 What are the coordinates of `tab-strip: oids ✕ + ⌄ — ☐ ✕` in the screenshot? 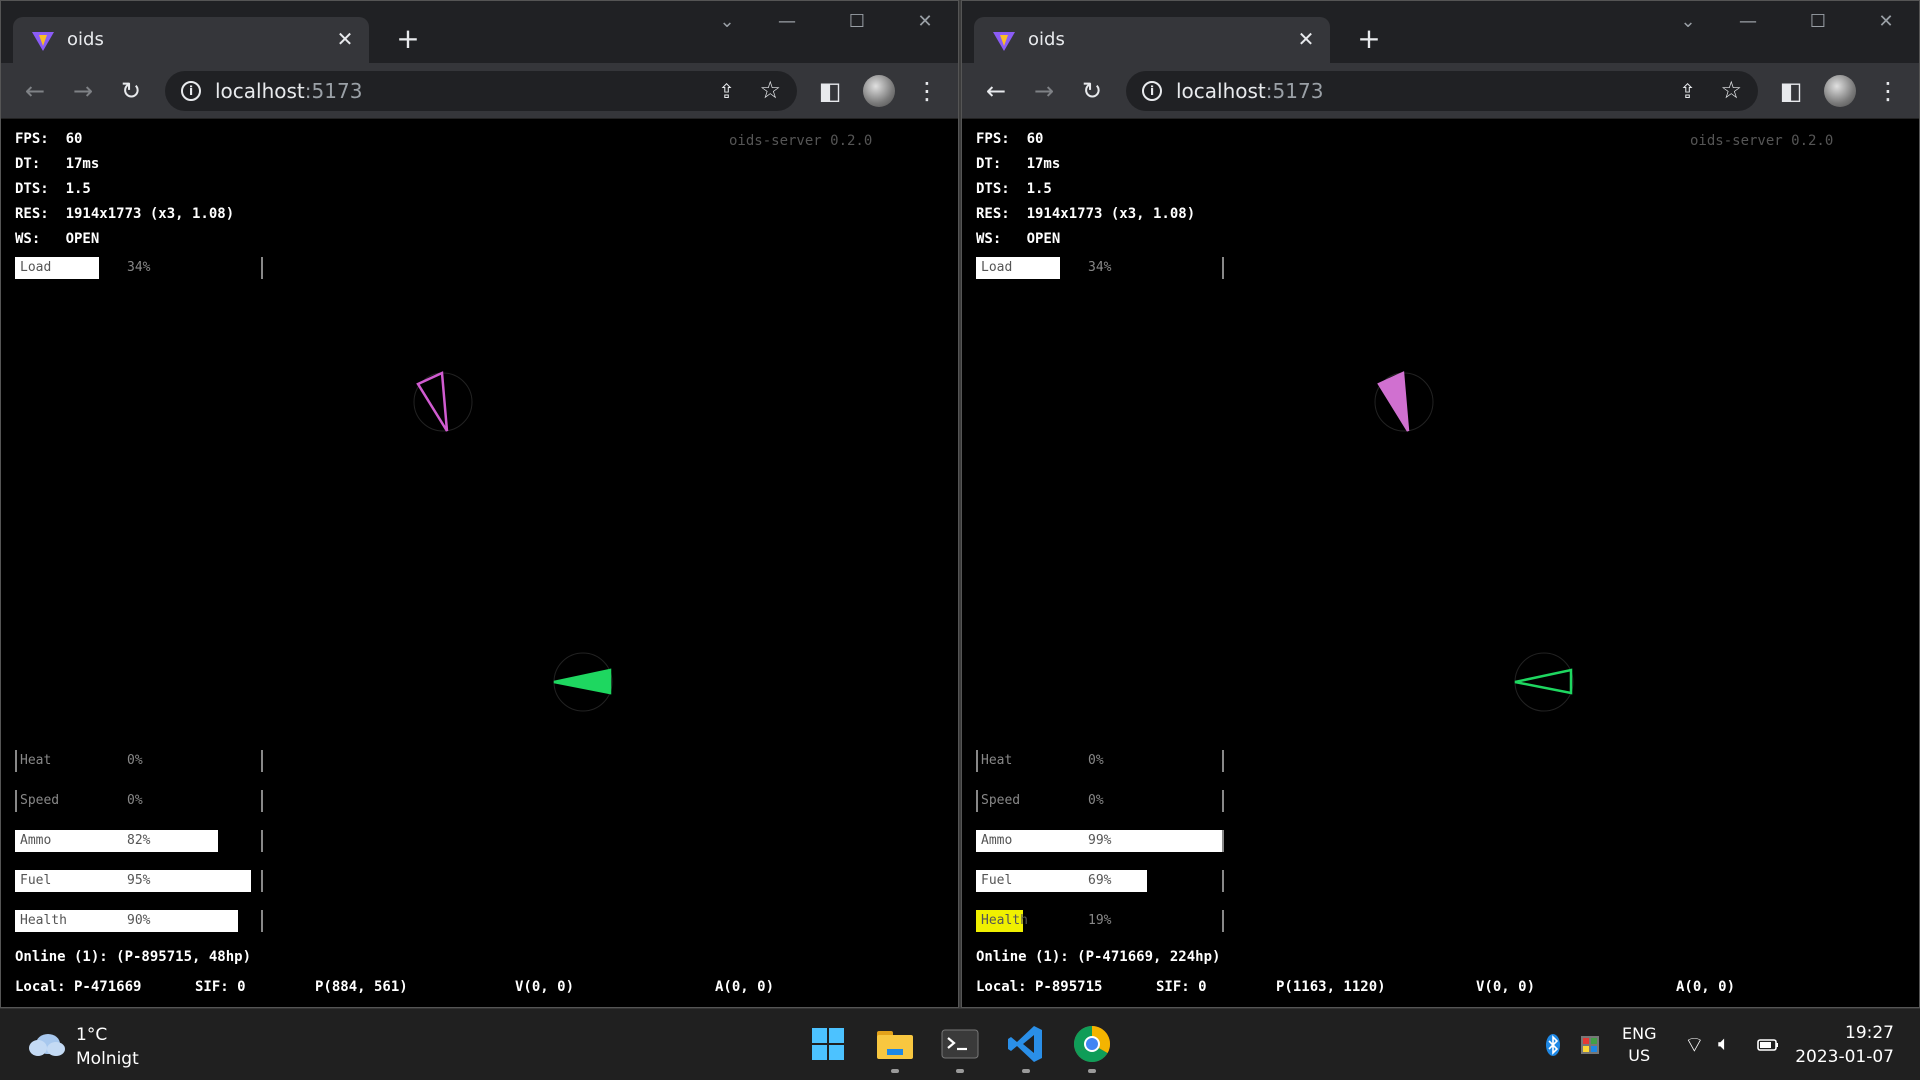 It's located at (1440, 32).